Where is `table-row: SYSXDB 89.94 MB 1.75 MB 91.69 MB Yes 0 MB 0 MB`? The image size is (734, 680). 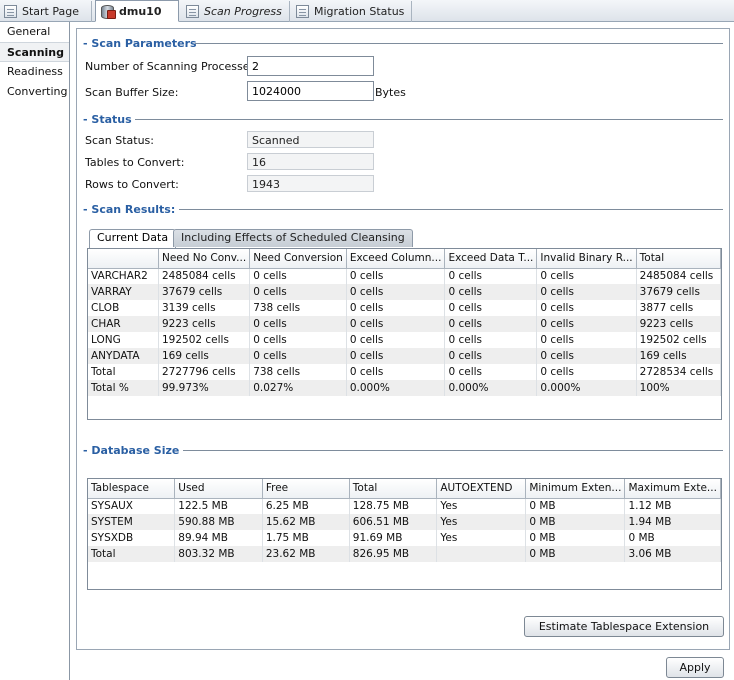 table-row: SYSXDB 89.94 MB 1.75 MB 91.69 MB Yes 0 MB 0 MB is located at coordinates (404, 538).